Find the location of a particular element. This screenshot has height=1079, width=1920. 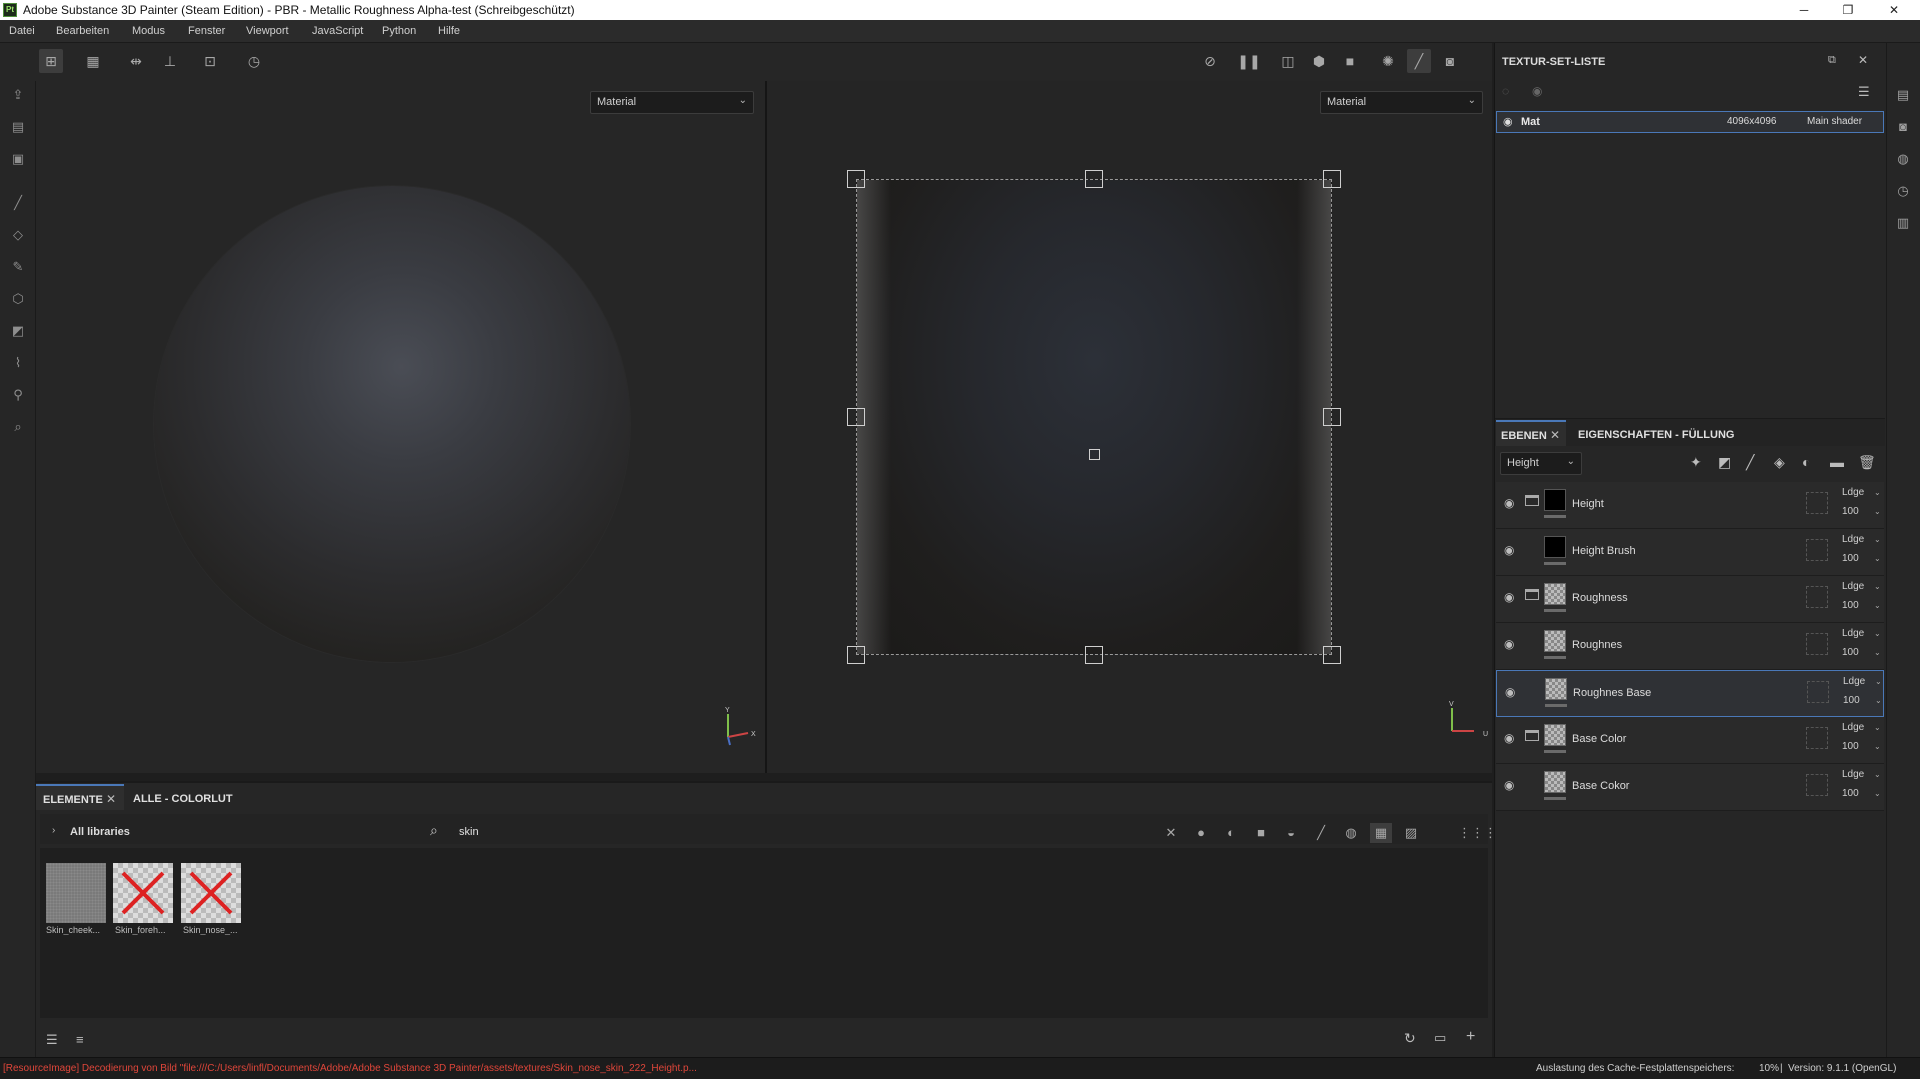

filter-masks-icon: ■ is located at coordinates (1261, 833).